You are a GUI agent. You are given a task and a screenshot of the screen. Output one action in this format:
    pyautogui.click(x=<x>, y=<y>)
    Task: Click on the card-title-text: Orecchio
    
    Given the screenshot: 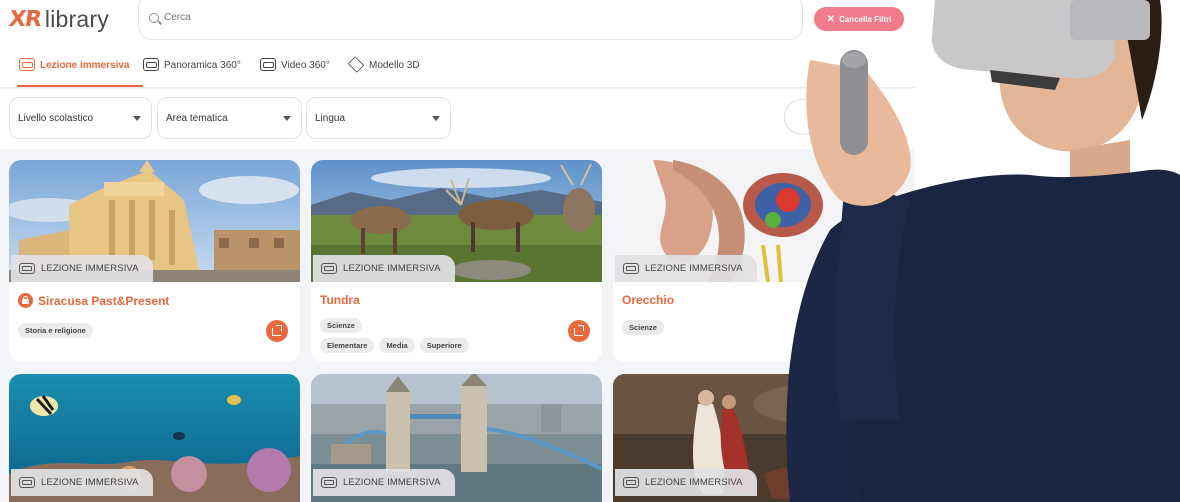 What is the action you would take?
    pyautogui.click(x=648, y=300)
    